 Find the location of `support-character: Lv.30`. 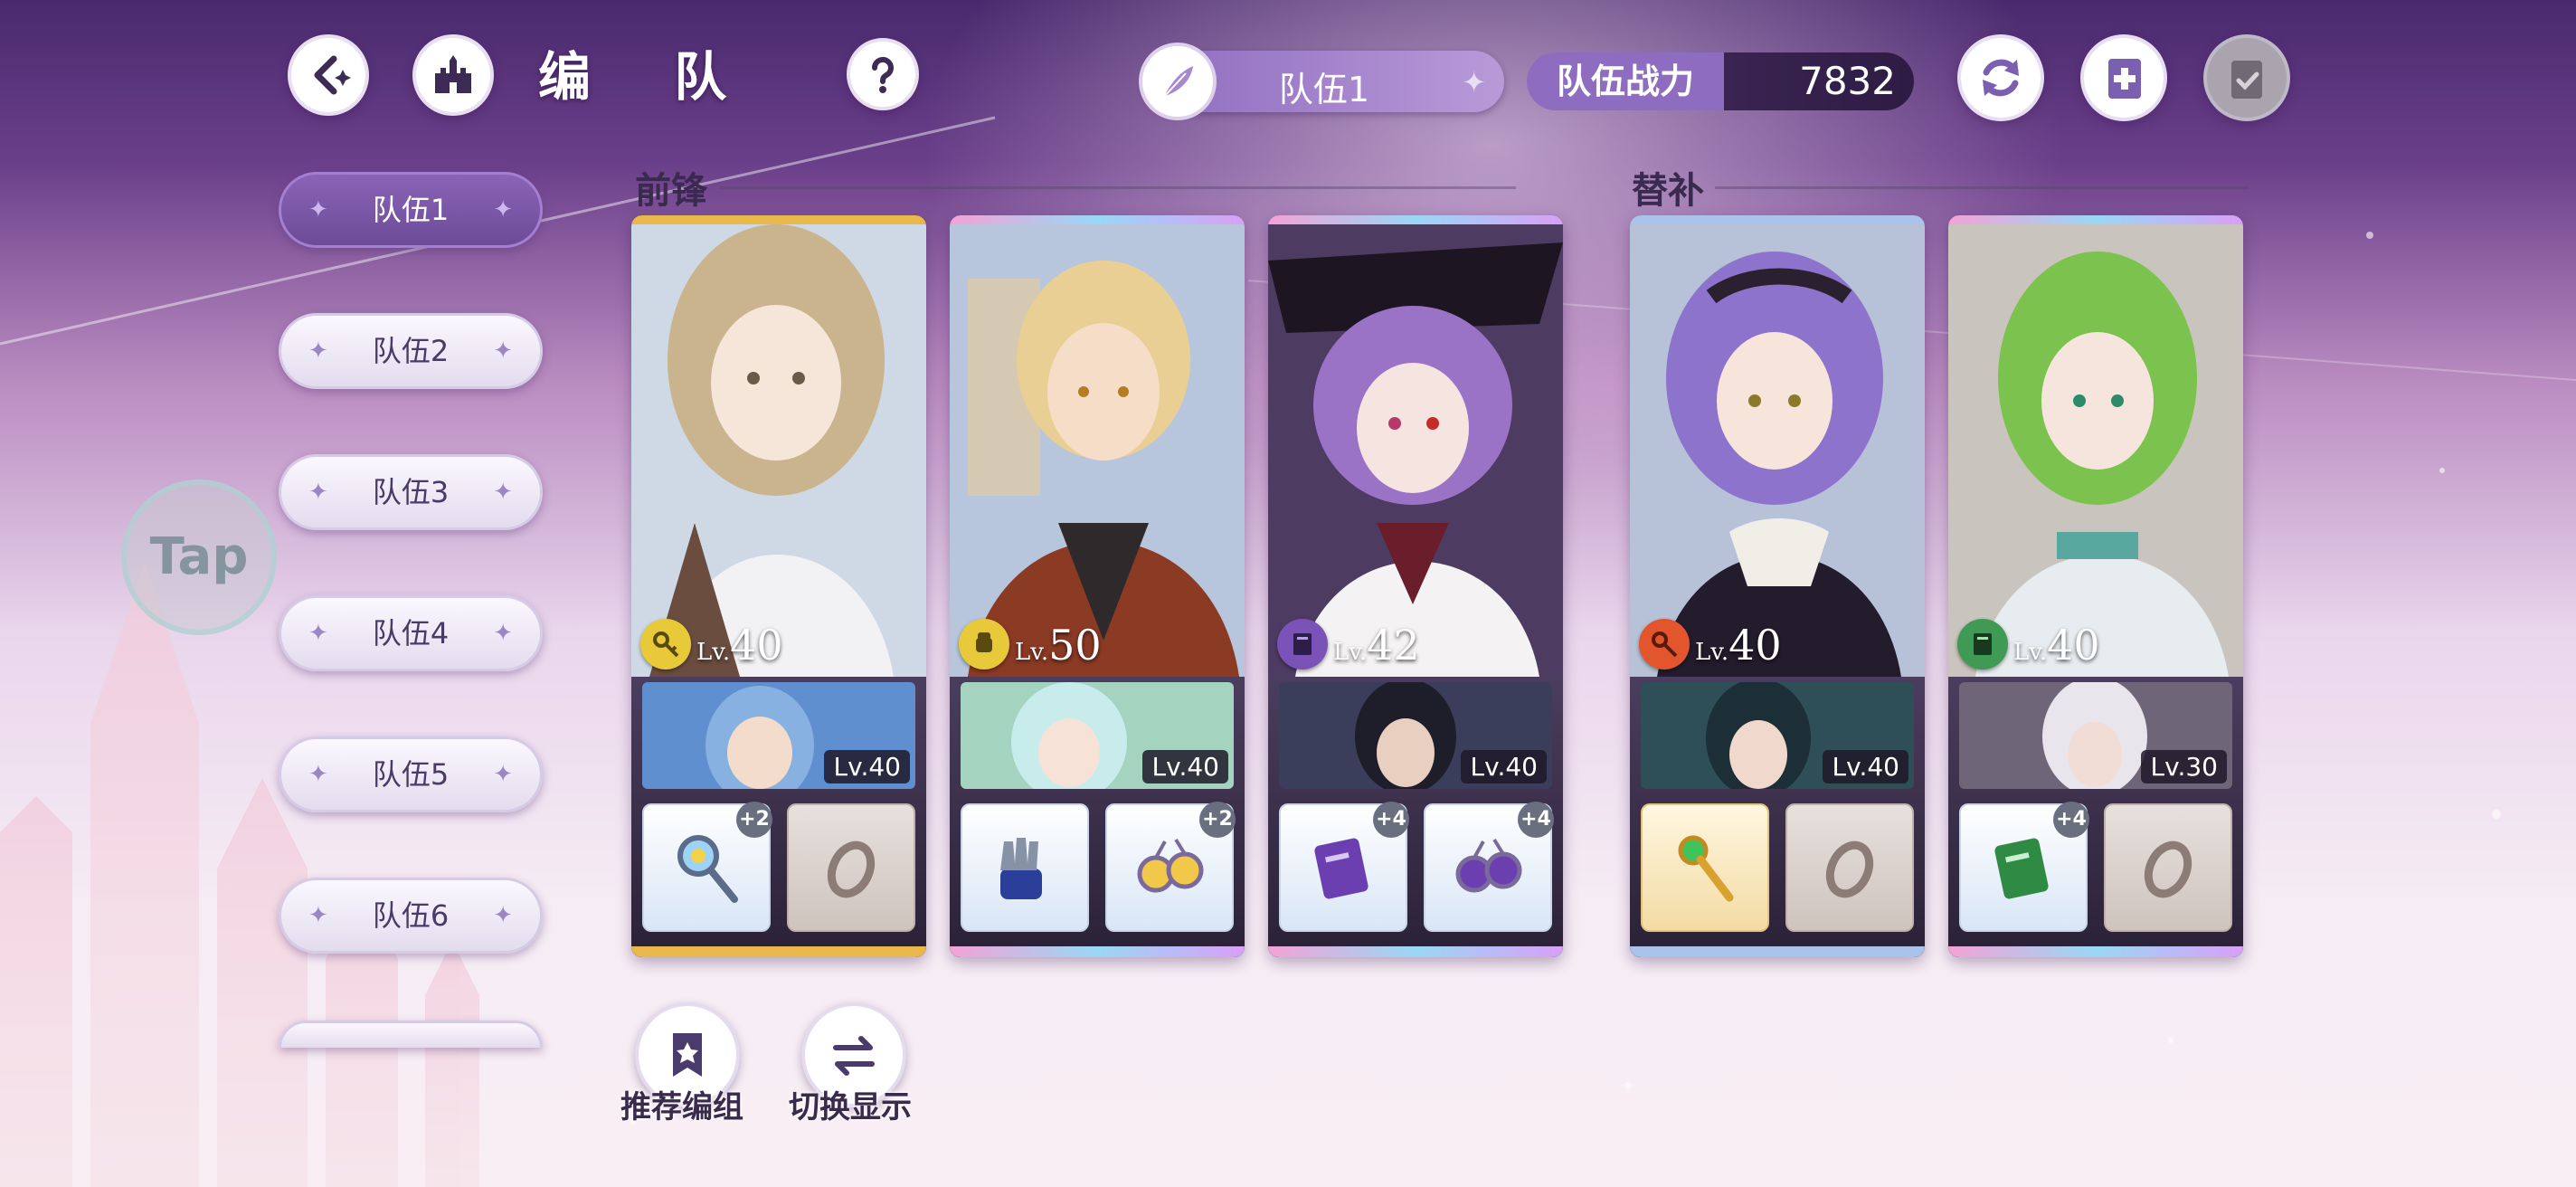

support-character: Lv.30 is located at coordinates (2095, 735).